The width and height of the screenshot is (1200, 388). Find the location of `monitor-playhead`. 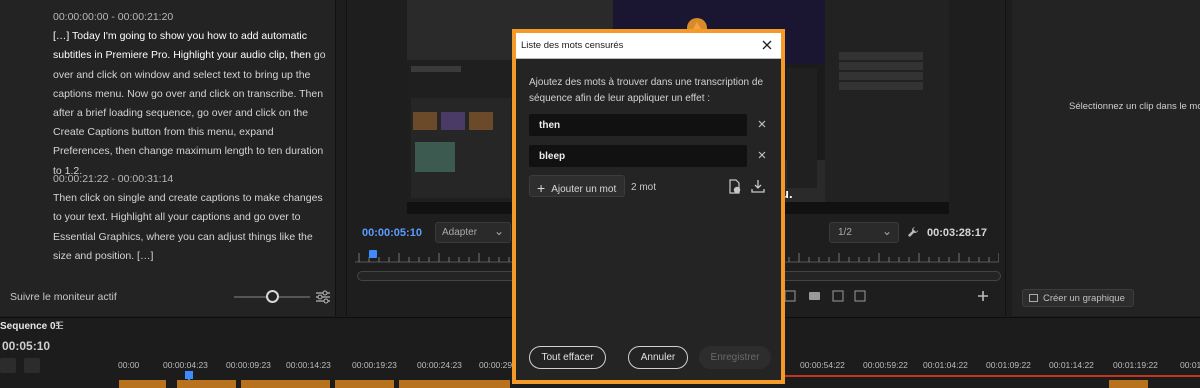

monitor-playhead is located at coordinates (373, 254).